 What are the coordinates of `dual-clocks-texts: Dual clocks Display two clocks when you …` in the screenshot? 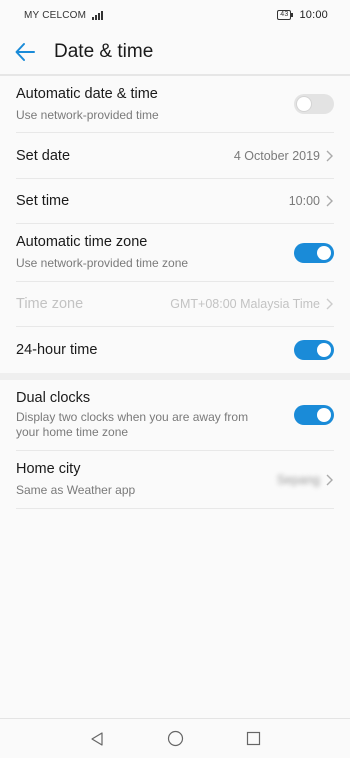 It's located at (144, 415).